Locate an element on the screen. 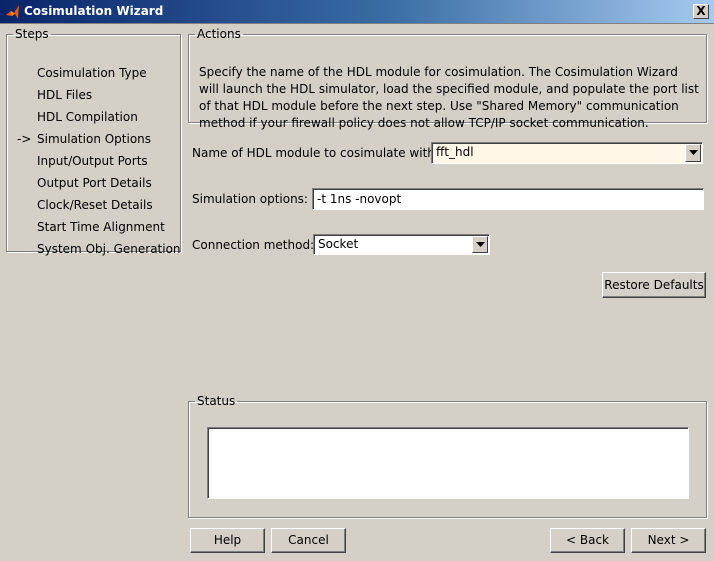 The width and height of the screenshot is (714, 561). step-item: Start Time Alignment is located at coordinates (93, 227).